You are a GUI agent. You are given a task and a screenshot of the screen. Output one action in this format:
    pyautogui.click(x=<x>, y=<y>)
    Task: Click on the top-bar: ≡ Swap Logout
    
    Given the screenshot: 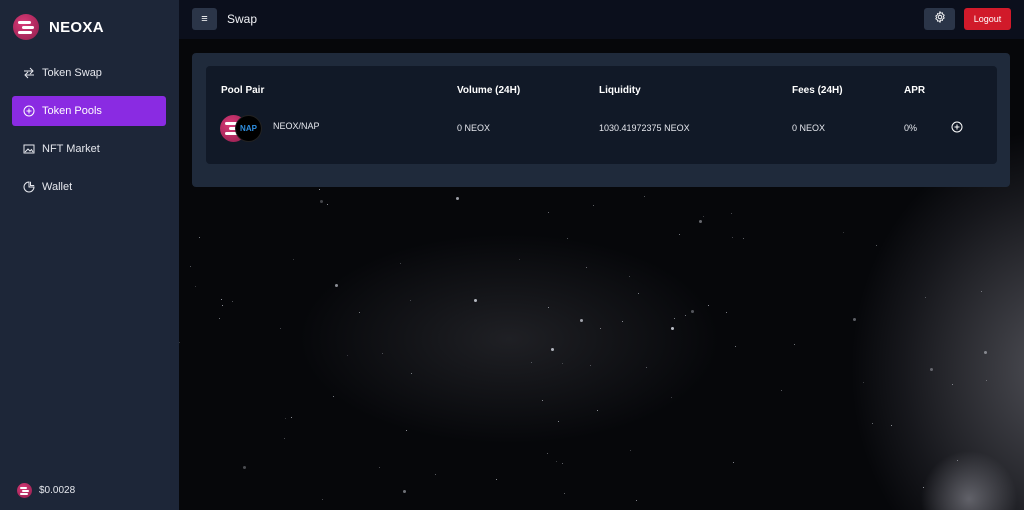 What is the action you would take?
    pyautogui.click(x=601, y=19)
    